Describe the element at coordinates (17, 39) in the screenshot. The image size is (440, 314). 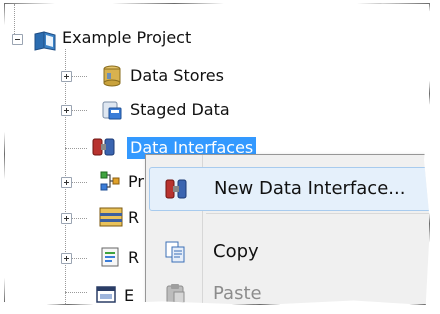
I see `collapse-toggle-root` at that location.